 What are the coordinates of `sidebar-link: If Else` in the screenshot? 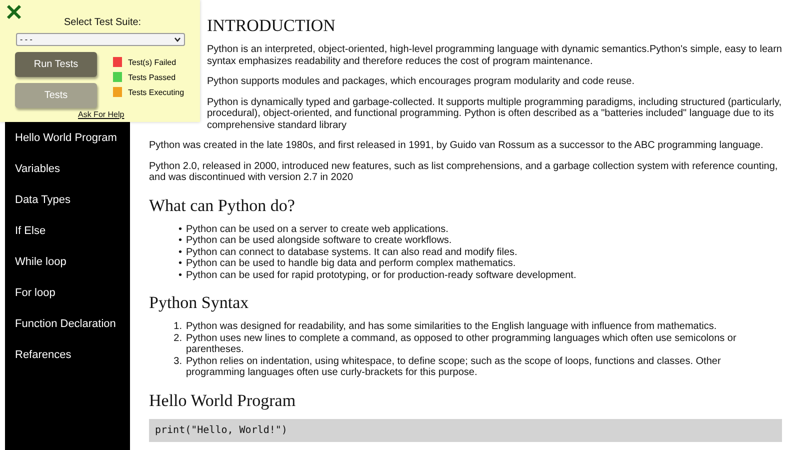 It's located at (67, 231).